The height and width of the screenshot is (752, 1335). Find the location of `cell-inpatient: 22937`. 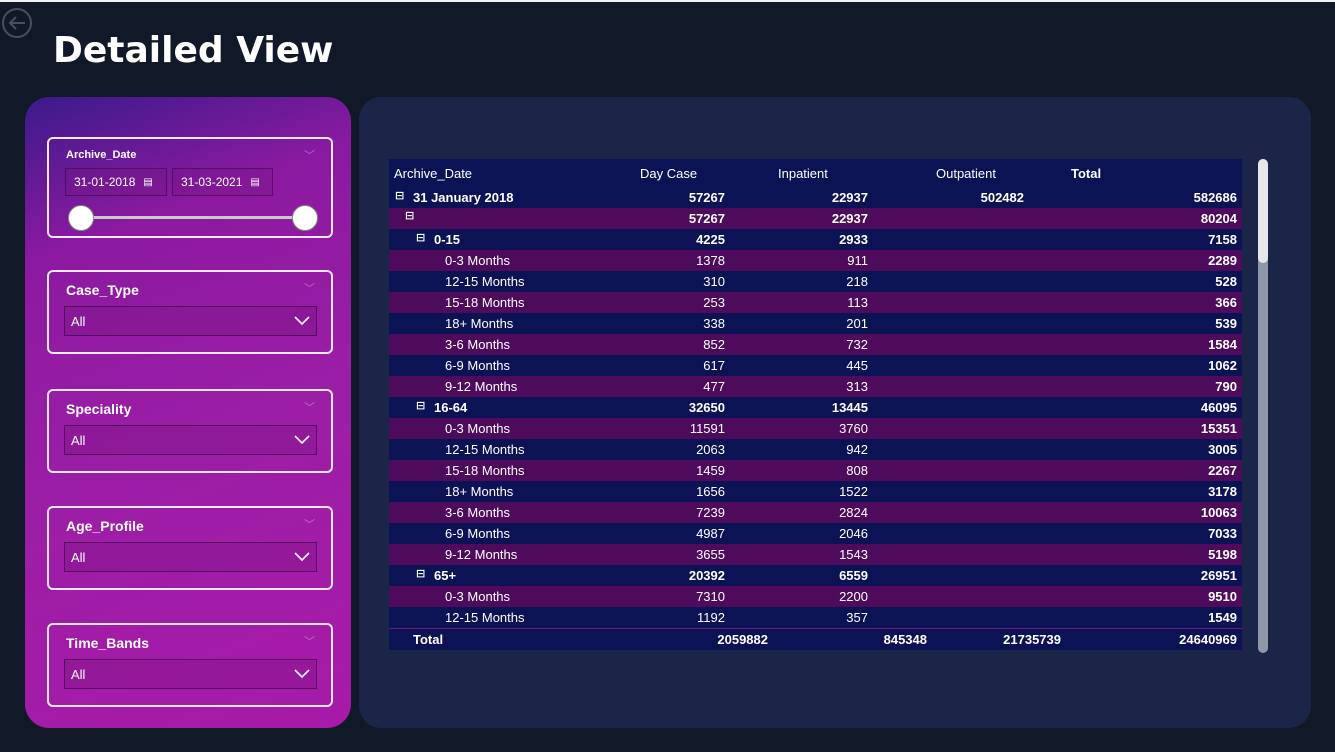

cell-inpatient: 22937 is located at coordinates (849, 197).